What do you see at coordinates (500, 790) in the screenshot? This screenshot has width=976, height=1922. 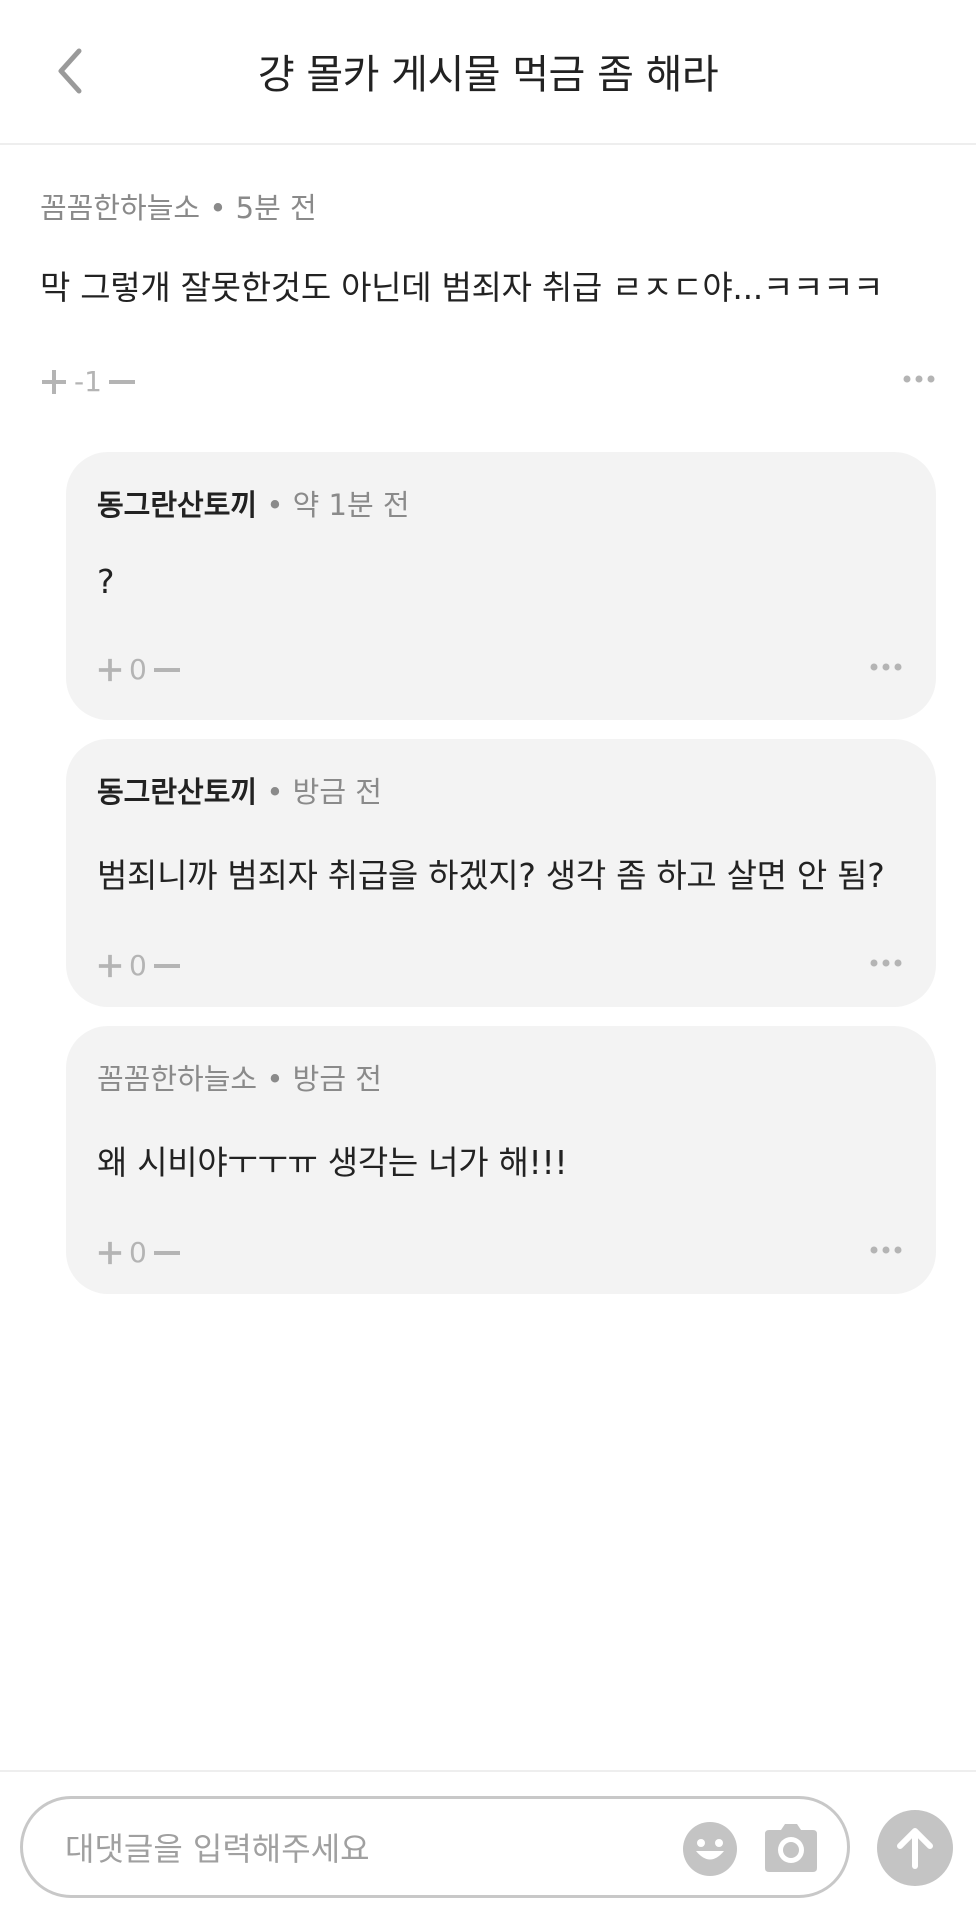 I see `comment-meta: 동그란산토끼 • 방금 전` at bounding box center [500, 790].